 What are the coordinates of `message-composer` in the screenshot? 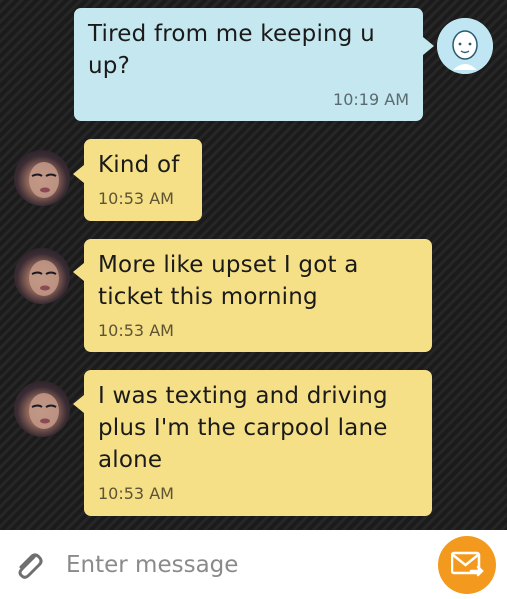 It's located at (253, 564).